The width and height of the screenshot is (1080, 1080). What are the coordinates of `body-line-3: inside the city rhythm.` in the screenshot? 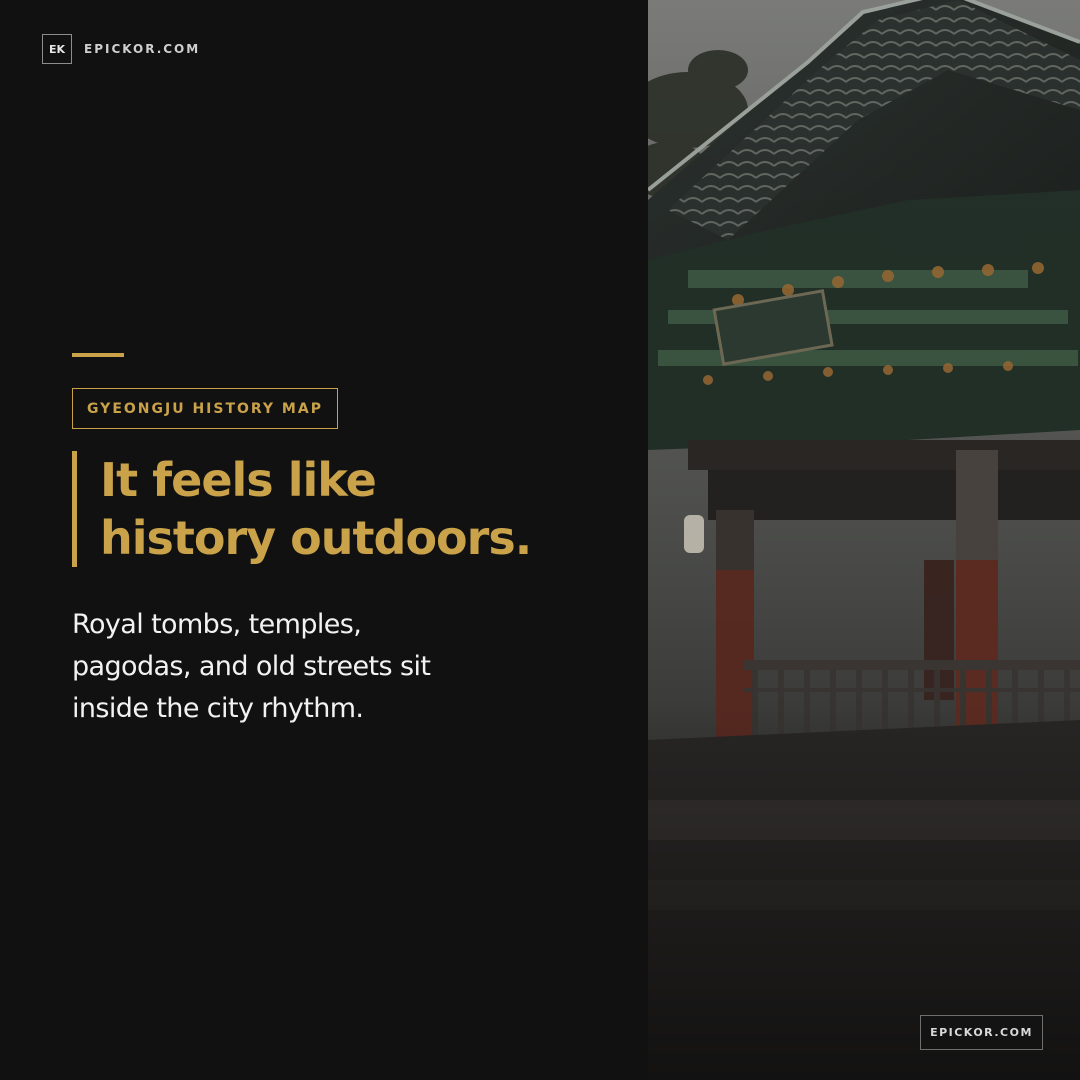 It's located at (218, 708).